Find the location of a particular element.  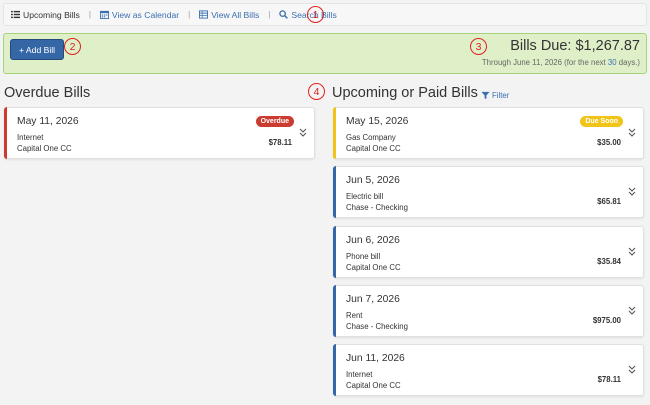

bill-date: Jun 11, 2026 is located at coordinates (375, 358).